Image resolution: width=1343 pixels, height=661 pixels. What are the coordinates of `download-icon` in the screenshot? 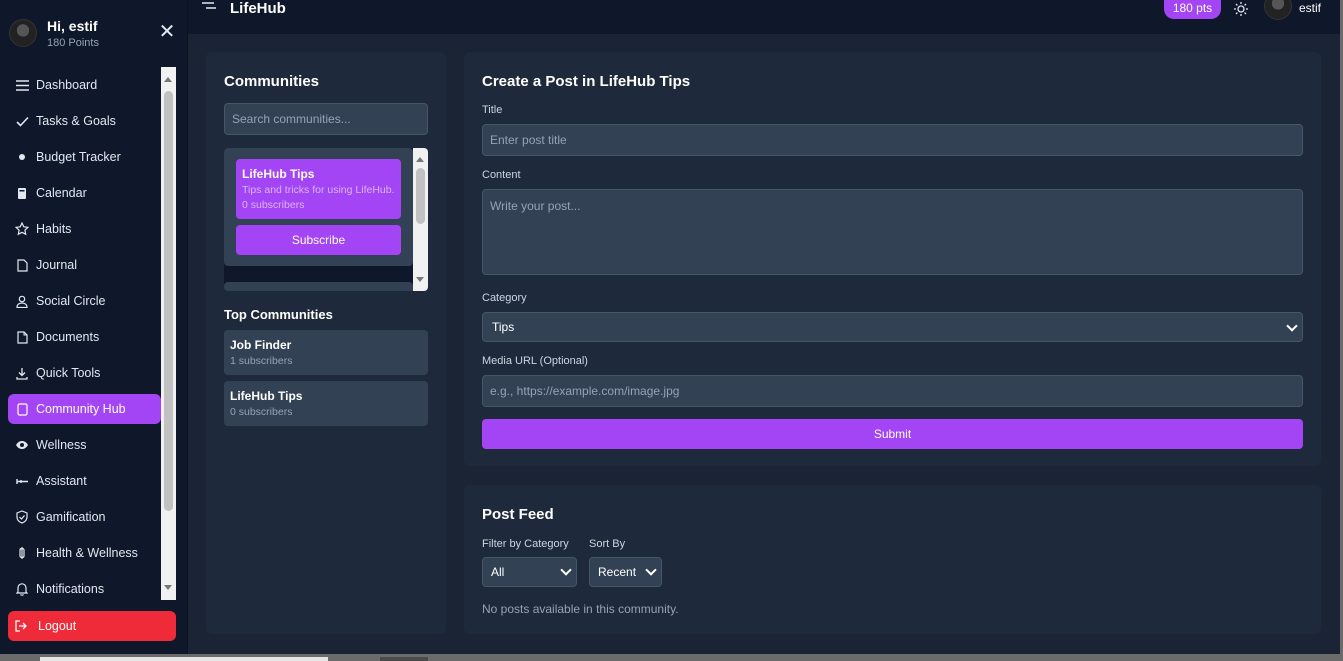 It's located at (22, 373).